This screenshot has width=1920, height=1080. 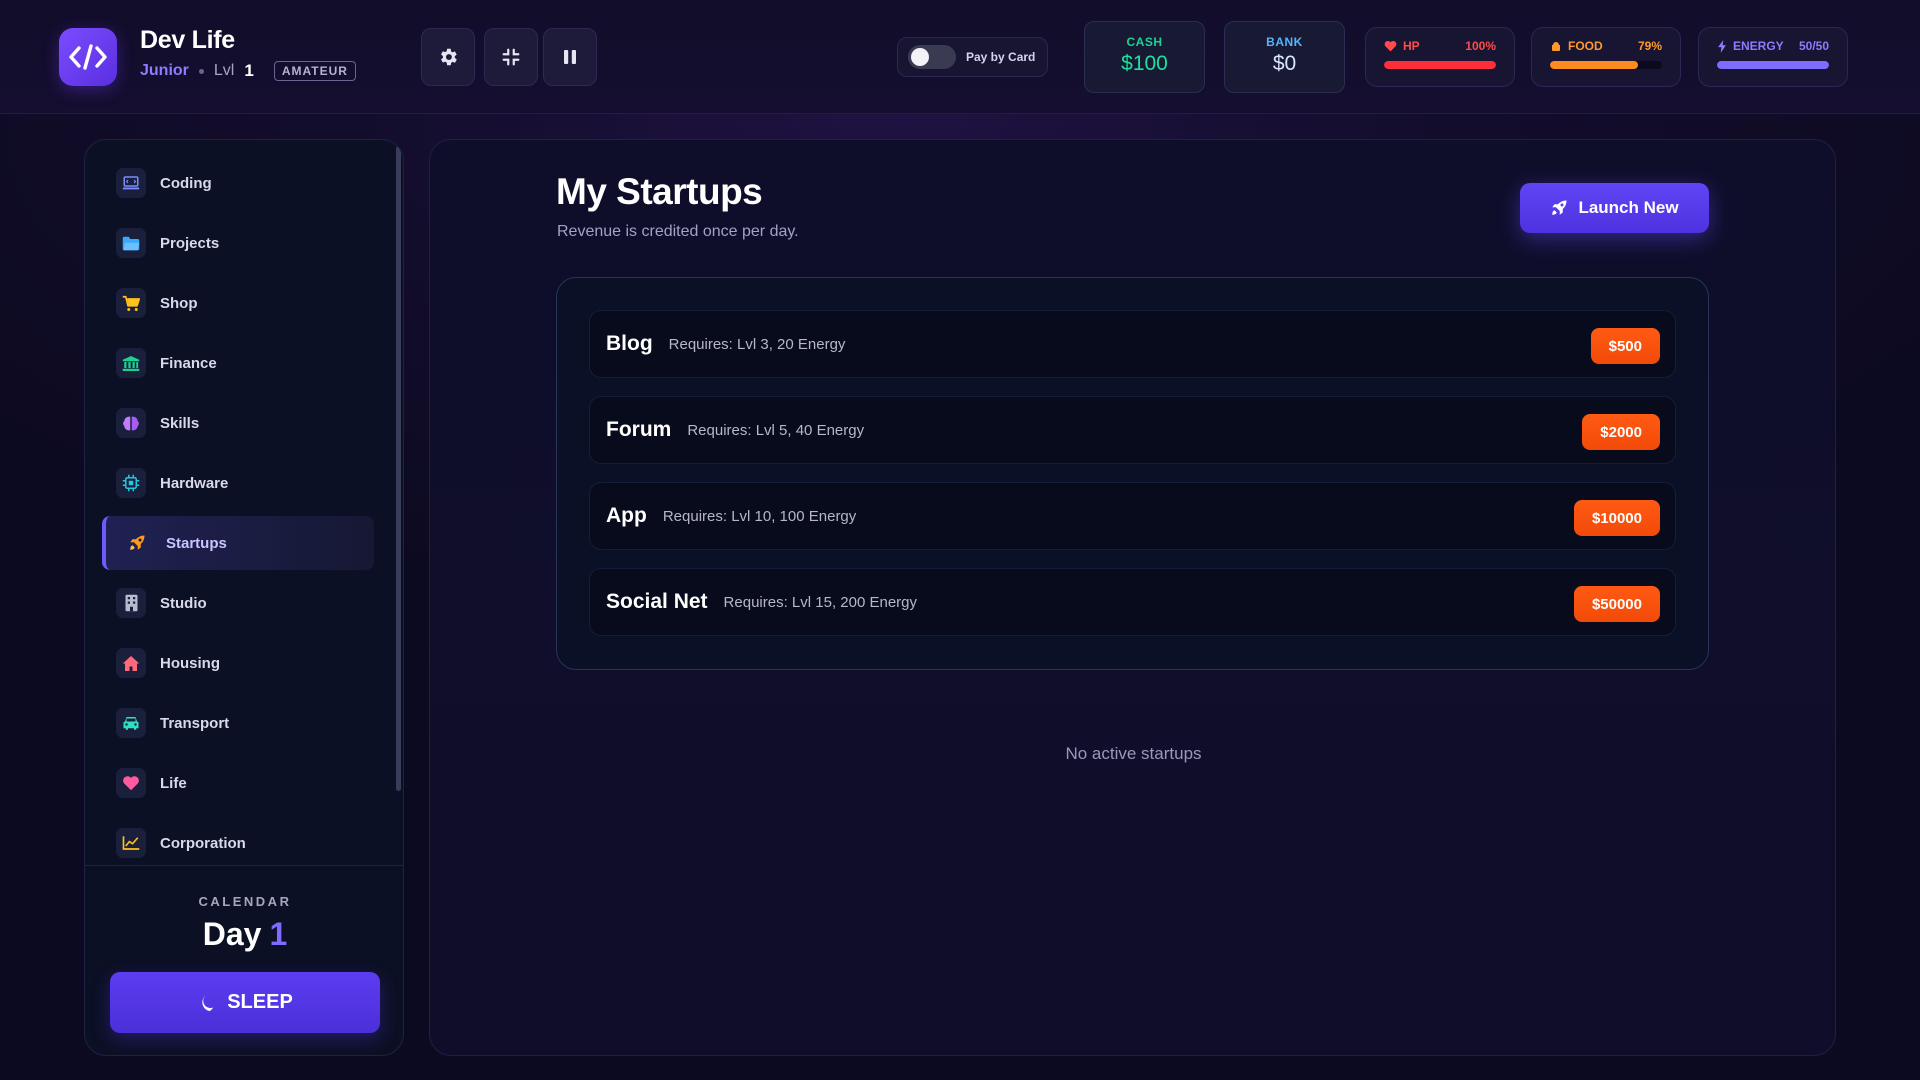 I want to click on food-bar-fill, so click(x=1594, y=65).